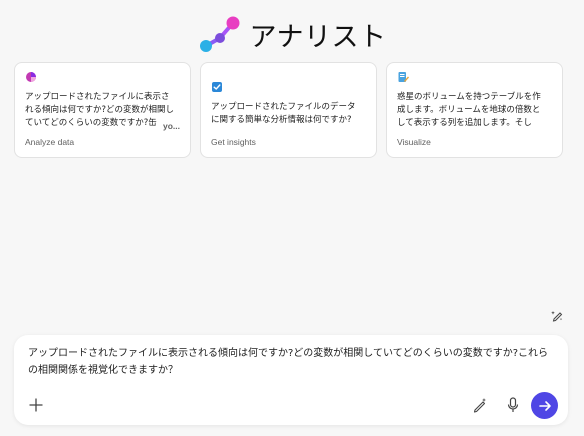 The width and height of the screenshot is (584, 436). What do you see at coordinates (217, 87) in the screenshot?
I see `checkbox-icon` at bounding box center [217, 87].